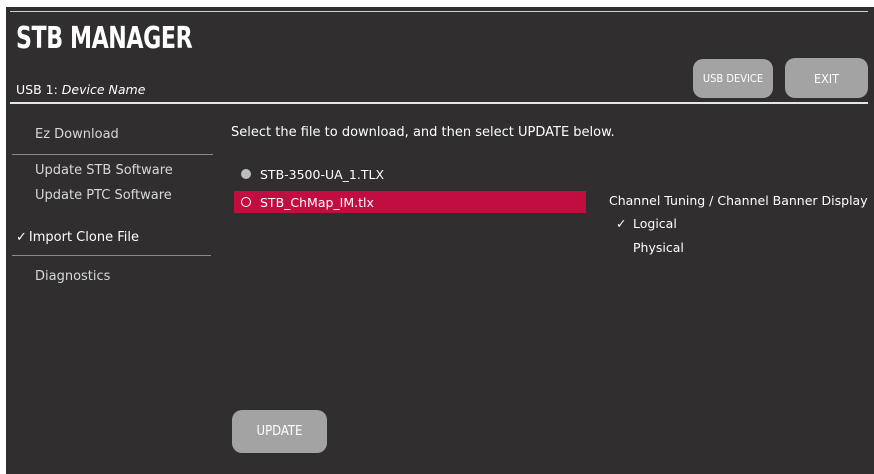  I want to click on file-name: STB-3500-UA_1.TLX, so click(322, 174).